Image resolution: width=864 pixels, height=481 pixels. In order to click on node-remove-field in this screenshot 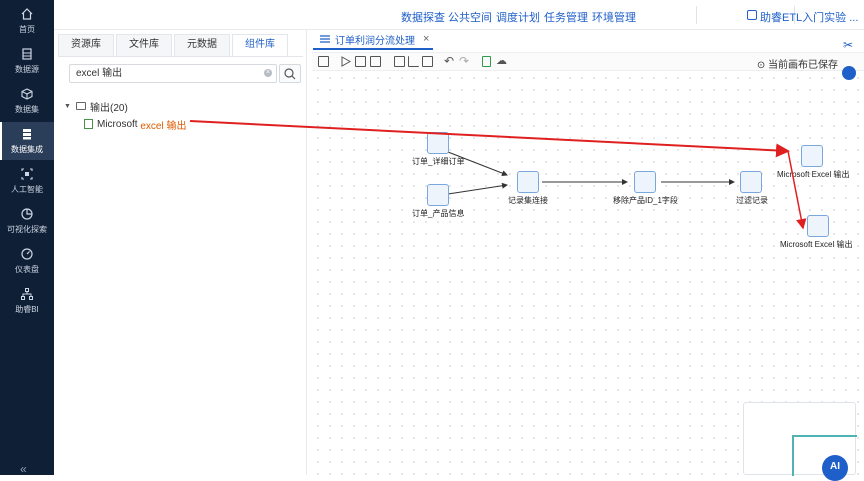, I will do `click(645, 182)`.